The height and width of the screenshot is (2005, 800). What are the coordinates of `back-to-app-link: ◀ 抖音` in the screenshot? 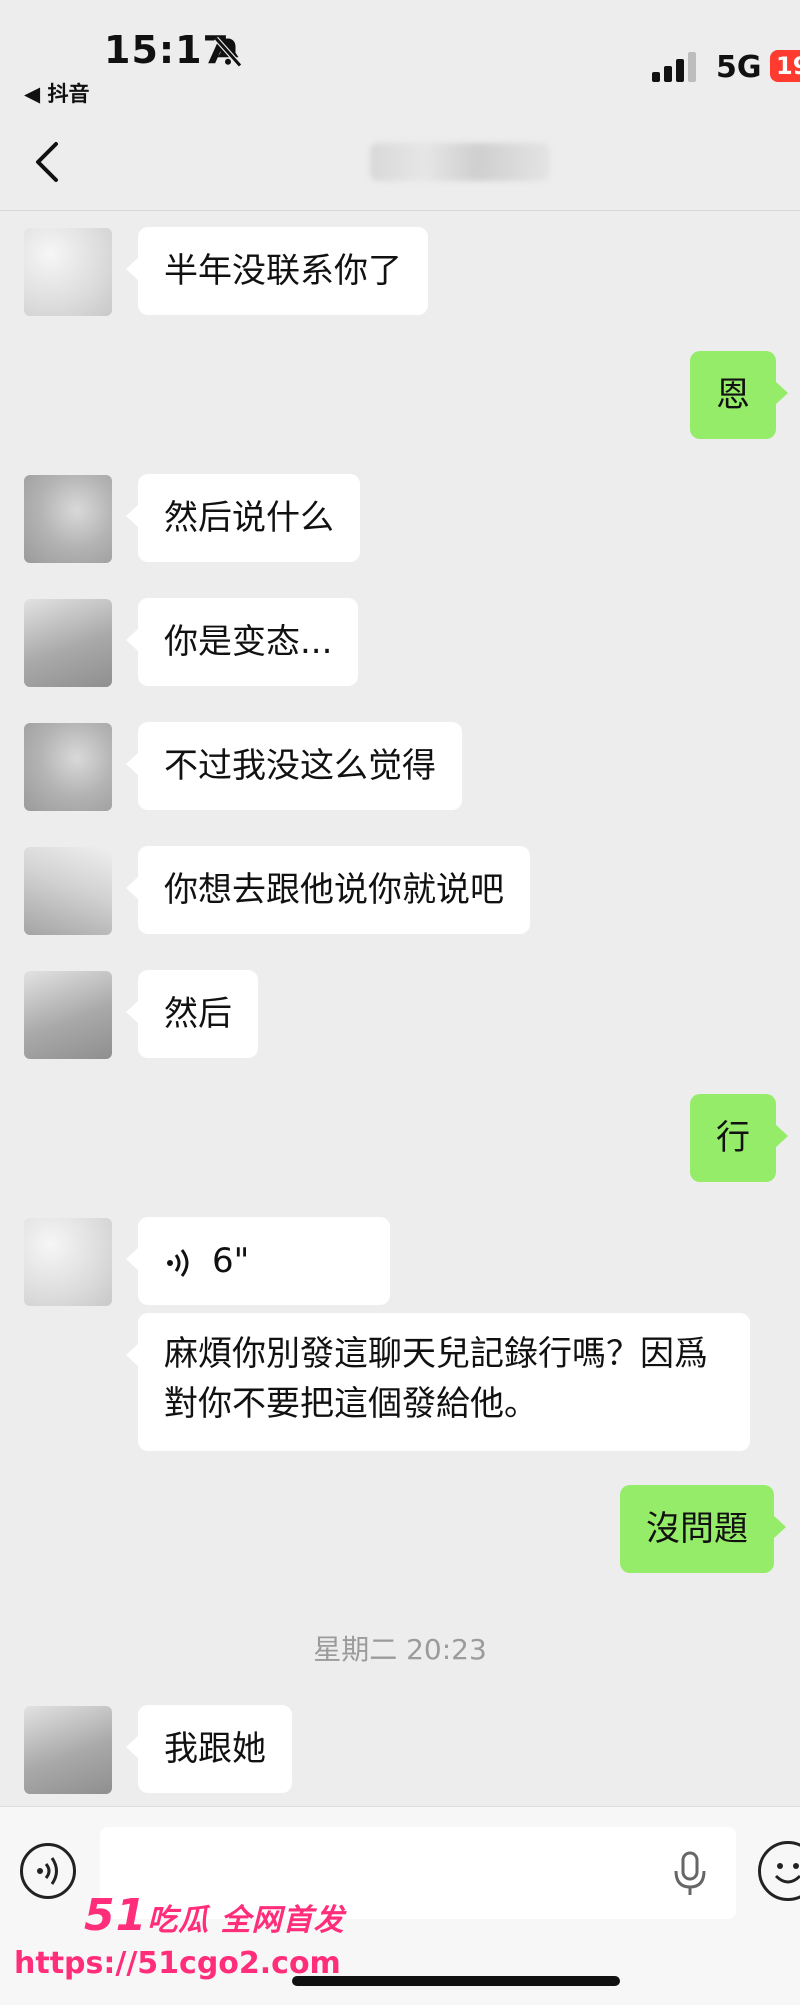 It's located at (56, 93).